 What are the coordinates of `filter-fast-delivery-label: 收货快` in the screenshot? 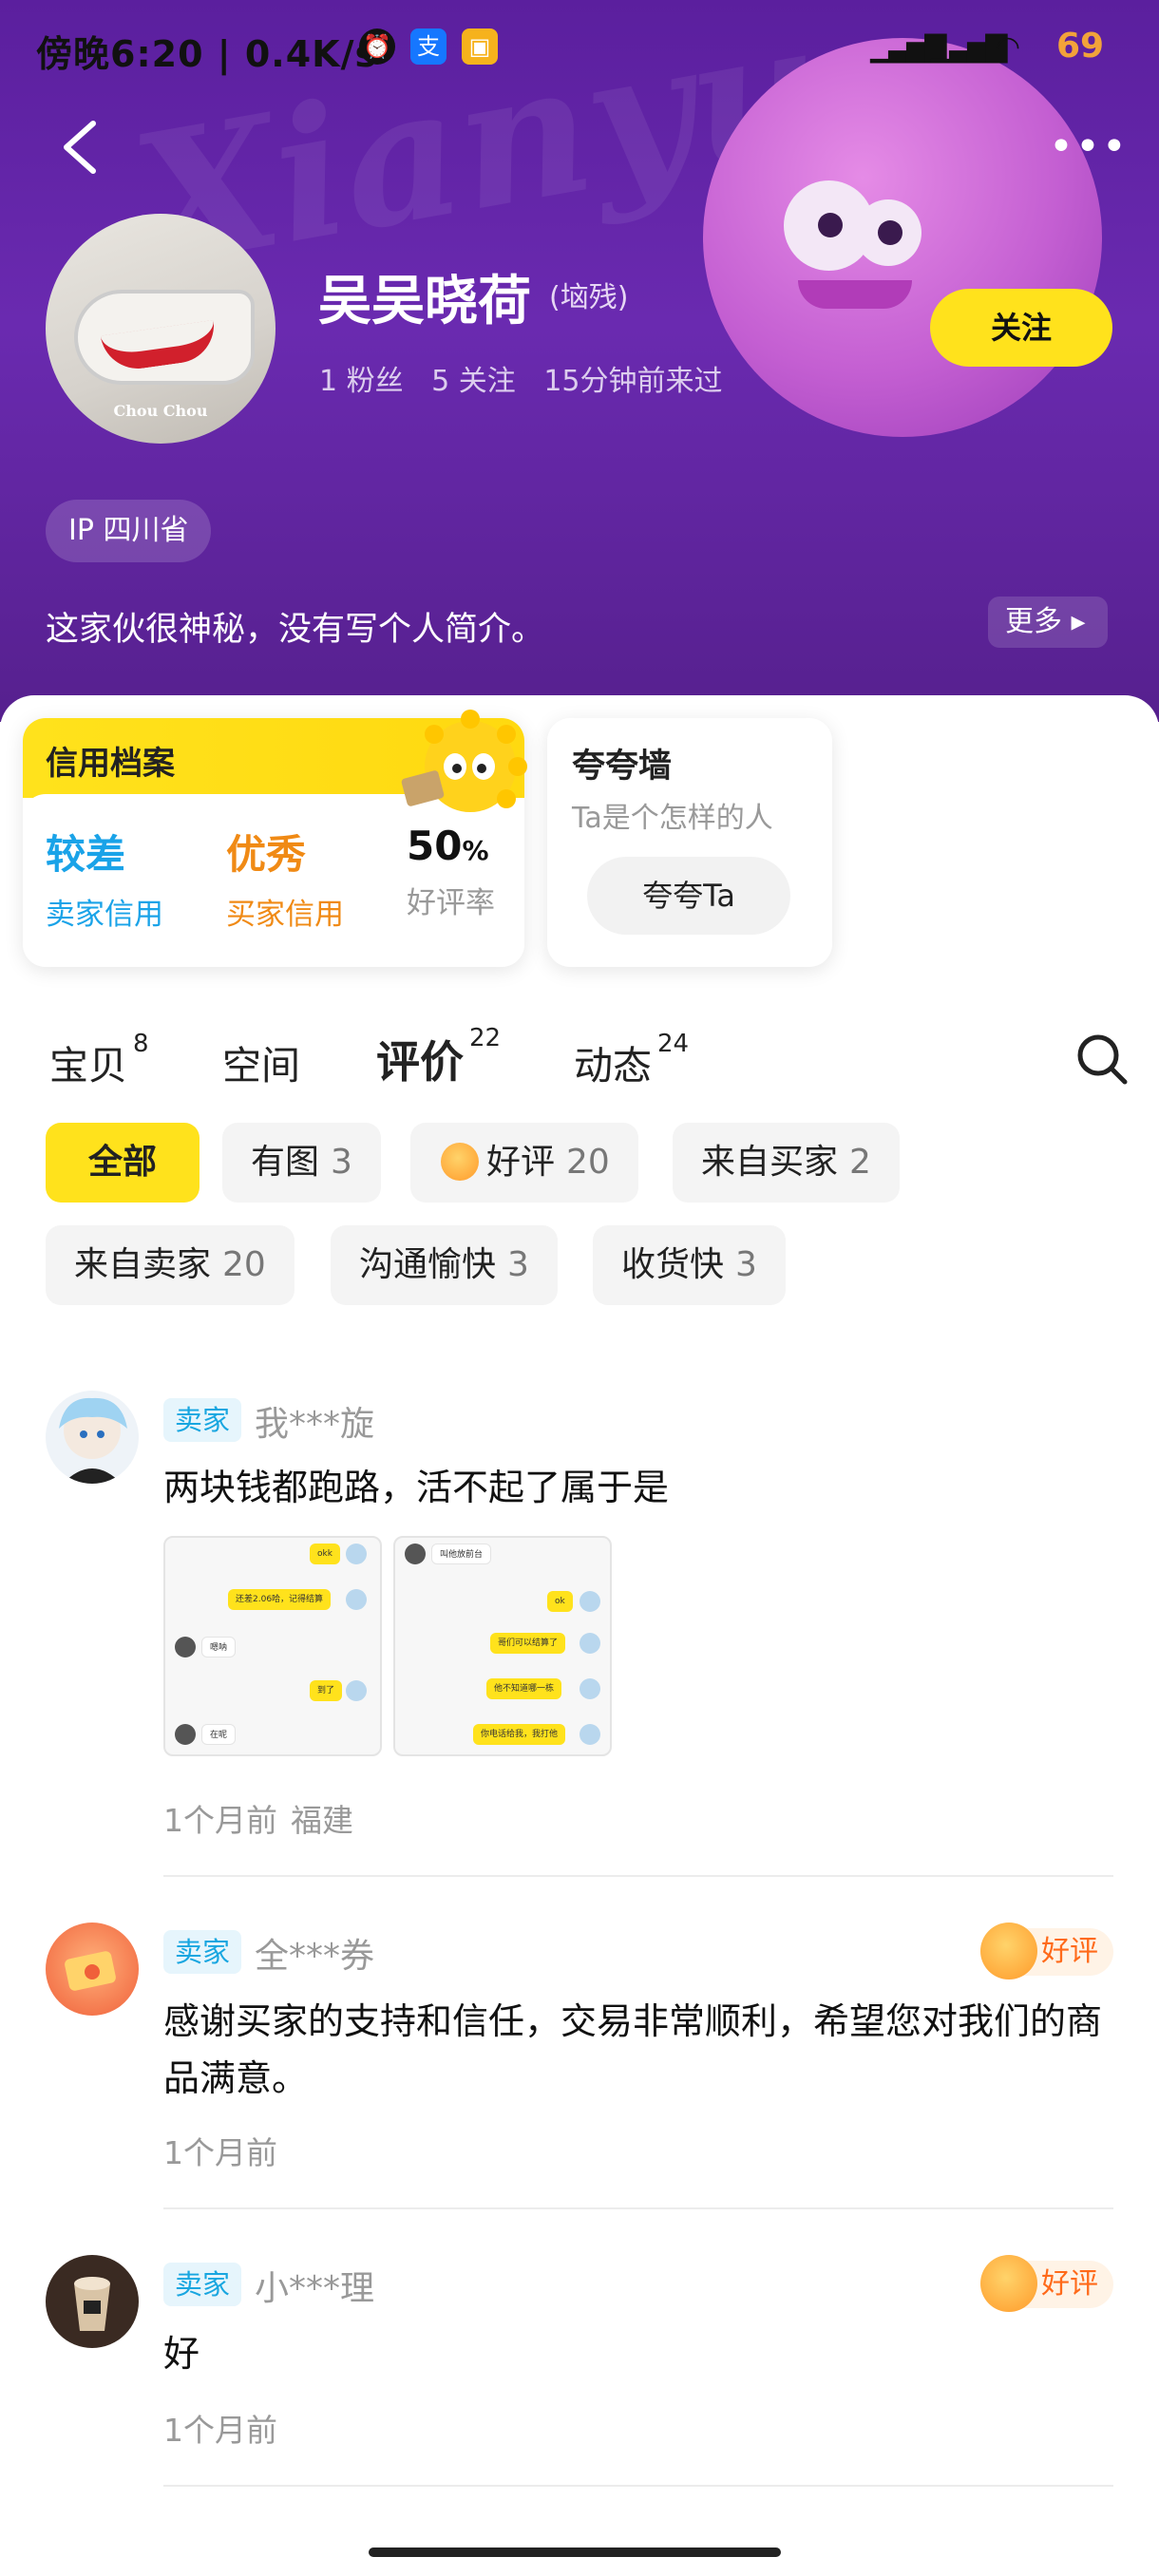 It's located at (673, 1264).